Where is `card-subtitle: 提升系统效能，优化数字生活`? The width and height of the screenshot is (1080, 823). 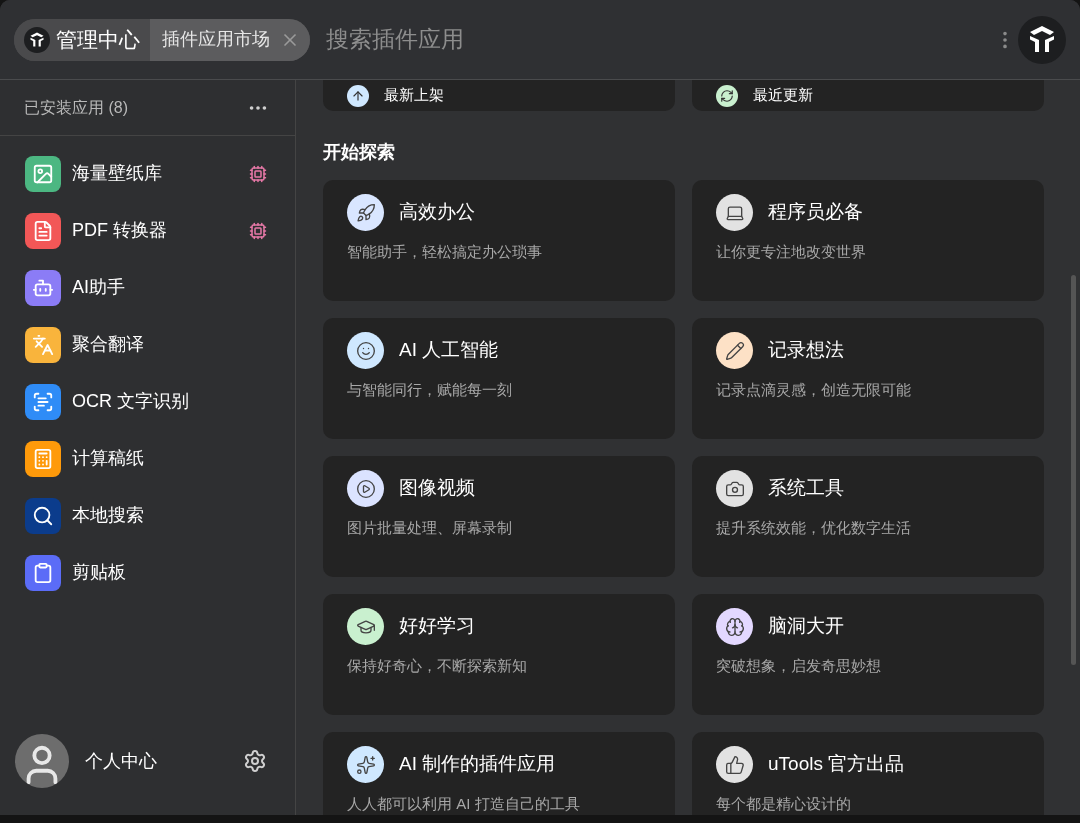 card-subtitle: 提升系统效能，优化数字生活 is located at coordinates (814, 528).